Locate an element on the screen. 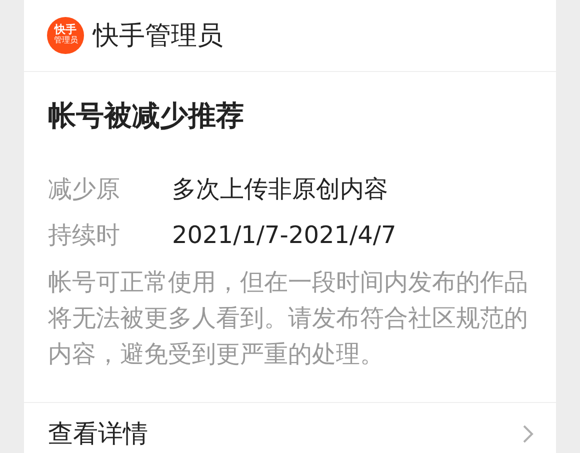 The width and height of the screenshot is (580, 453). chevron-right-icon is located at coordinates (528, 434).